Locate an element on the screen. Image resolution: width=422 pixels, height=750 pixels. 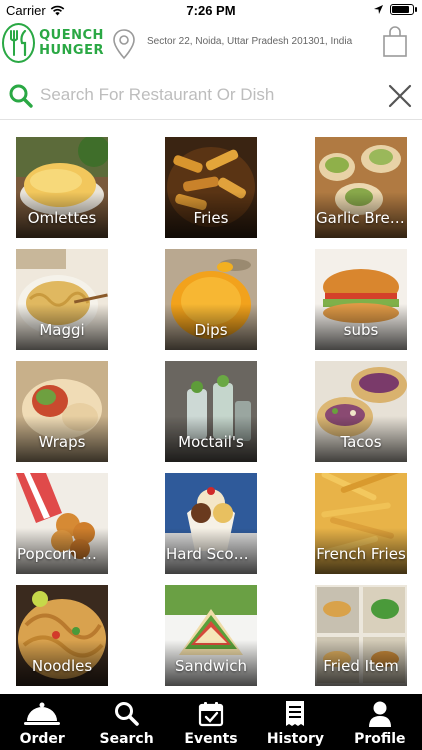
calendar-icon is located at coordinates (211, 714).